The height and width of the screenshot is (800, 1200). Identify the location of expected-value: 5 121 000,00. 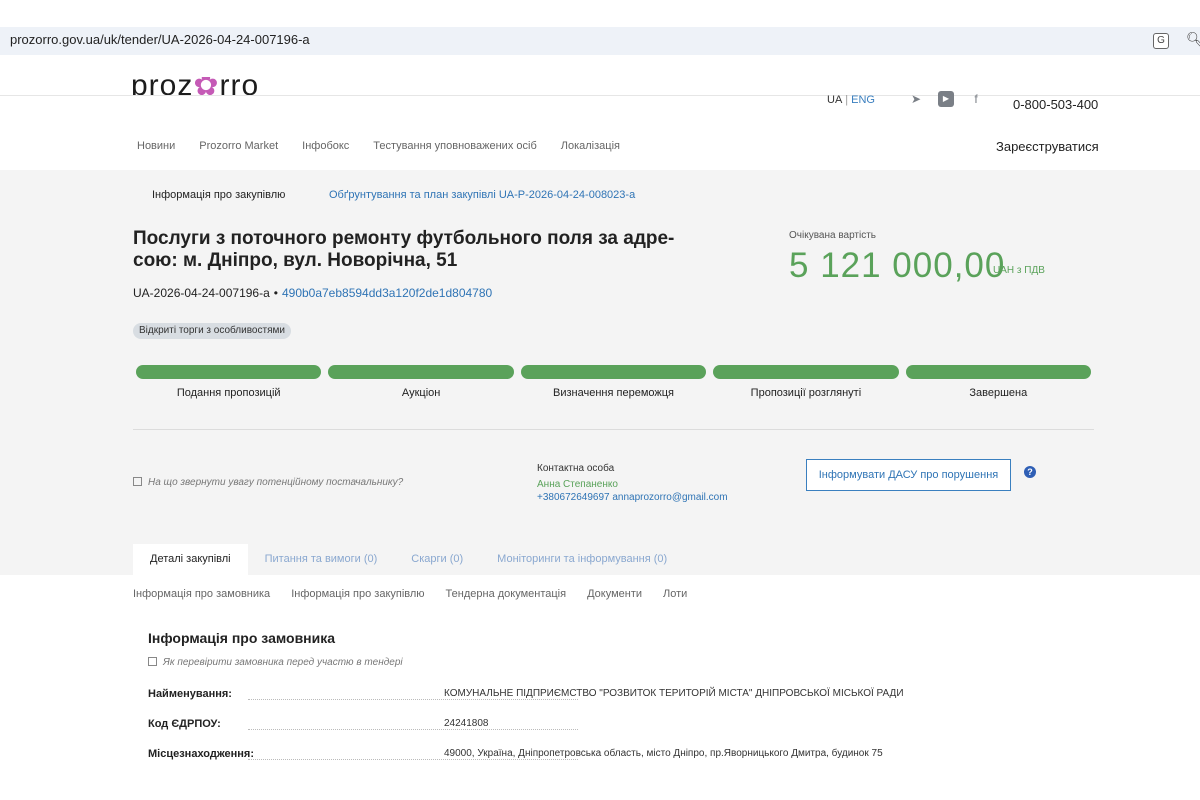
(897, 265).